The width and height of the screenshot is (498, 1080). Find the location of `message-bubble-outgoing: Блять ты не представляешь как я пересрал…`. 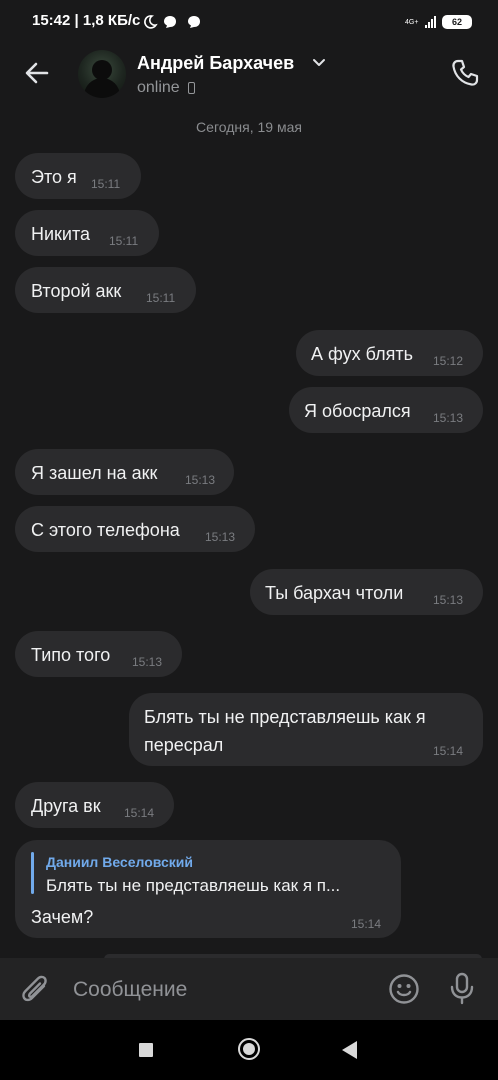

message-bubble-outgoing: Блять ты не представляешь как я пересрал… is located at coordinates (306, 729).